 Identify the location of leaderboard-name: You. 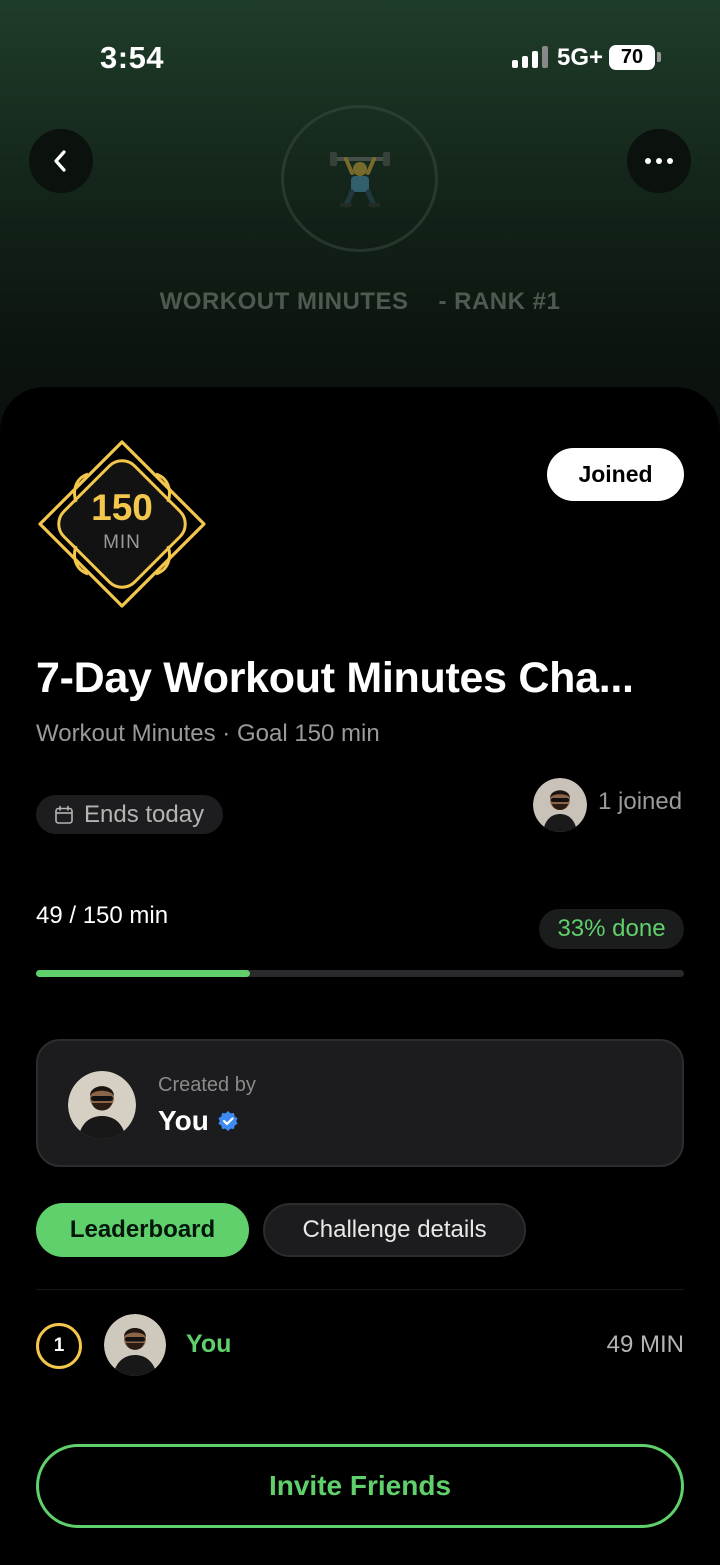
(209, 1344).